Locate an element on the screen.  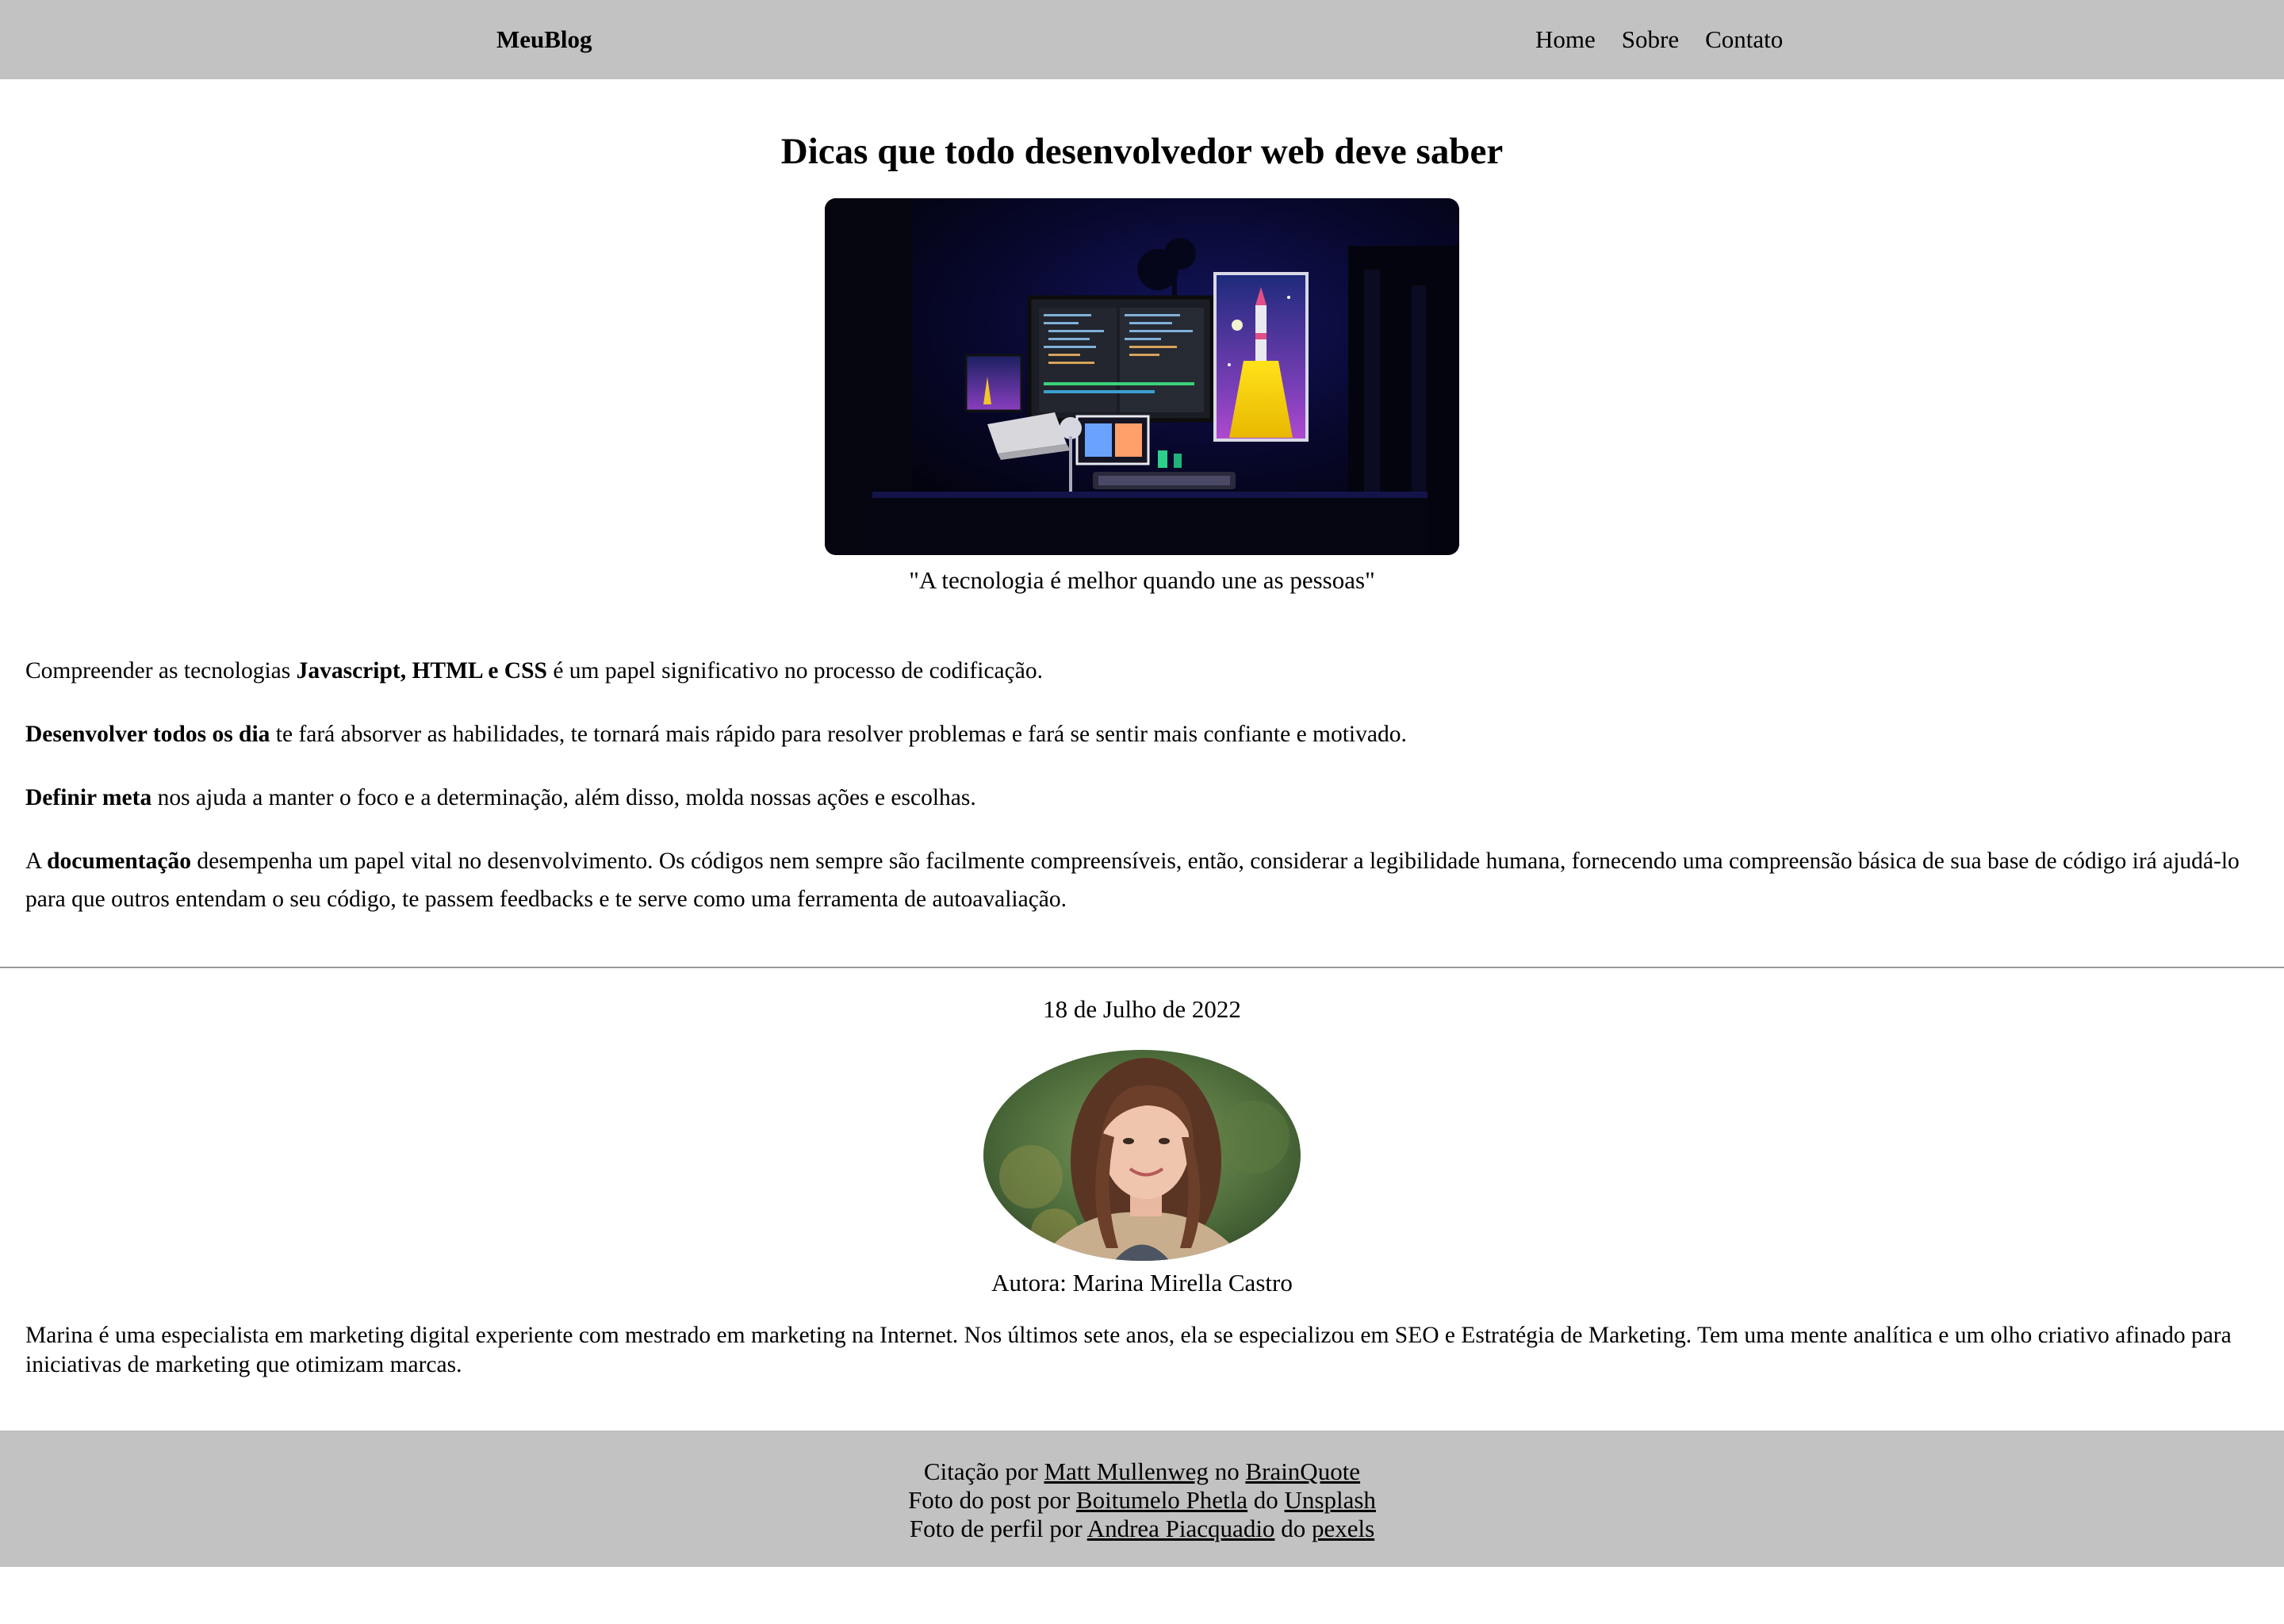
section-divider is located at coordinates (1142, 968).